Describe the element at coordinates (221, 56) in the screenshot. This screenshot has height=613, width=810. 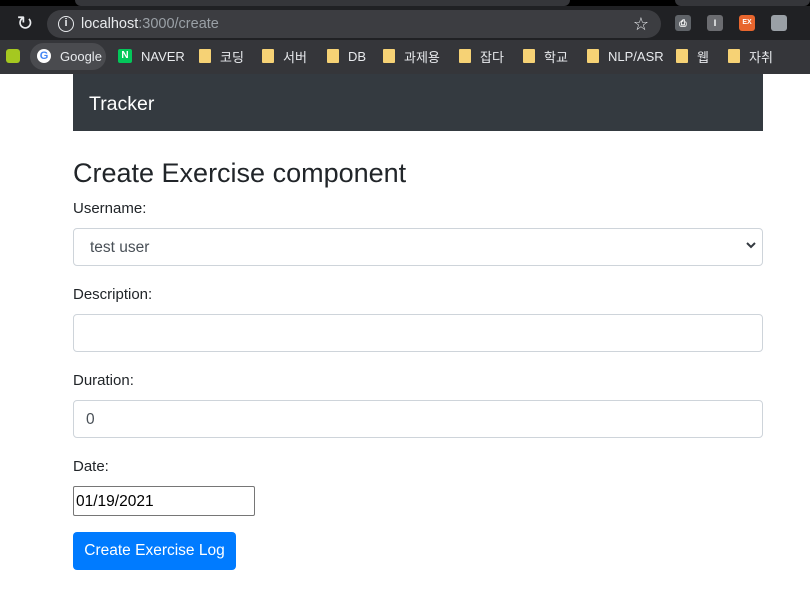
I see `bookmark-folder-coding: 코딩` at that location.